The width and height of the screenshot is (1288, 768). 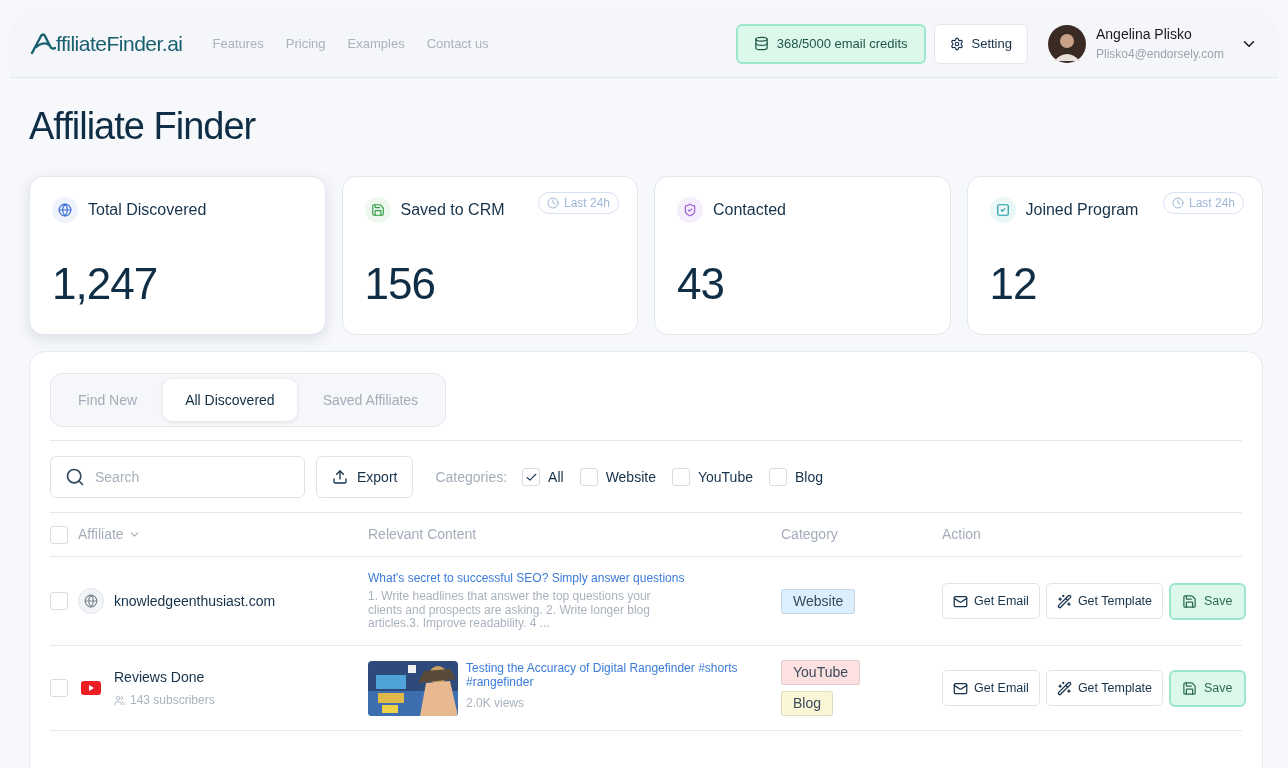 I want to click on page-title: Affiliate Finder, so click(x=143, y=126).